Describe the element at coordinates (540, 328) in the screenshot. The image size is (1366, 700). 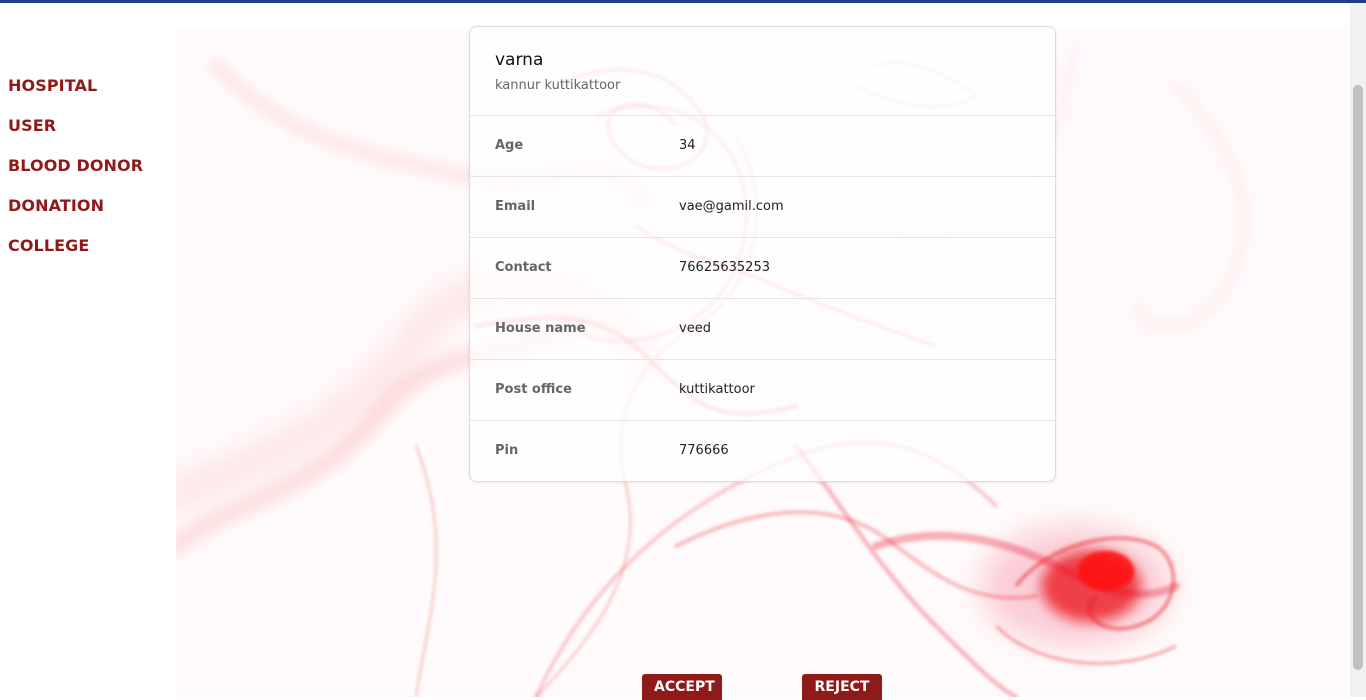
I see `detail-label: House name` at that location.